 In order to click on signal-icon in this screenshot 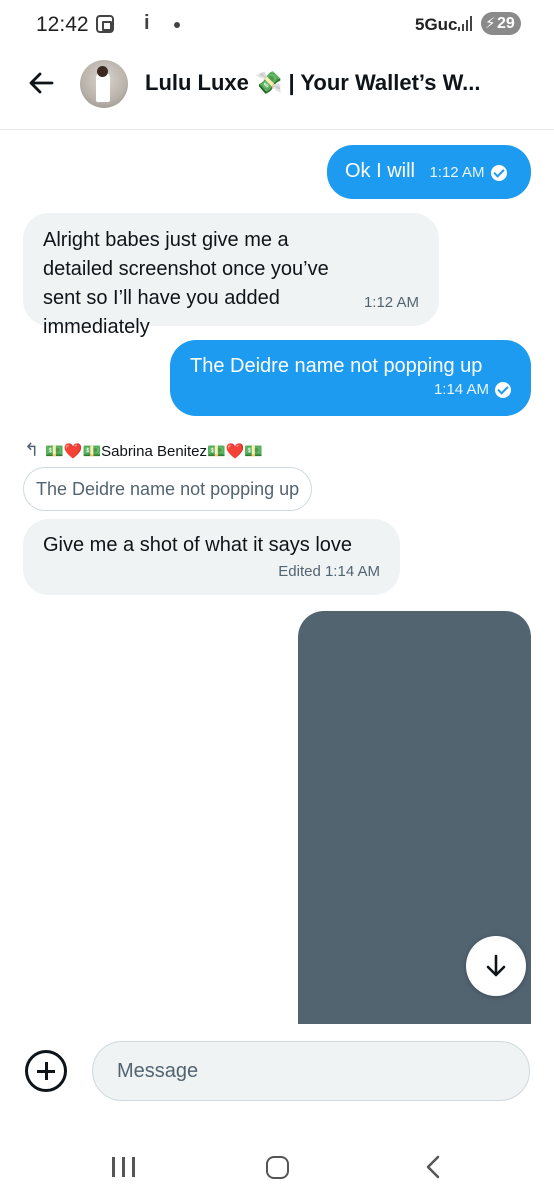, I will do `click(466, 23)`.